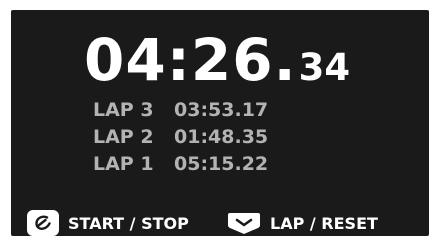  What do you see at coordinates (43, 223) in the screenshot?
I see `start-stop-icon` at bounding box center [43, 223].